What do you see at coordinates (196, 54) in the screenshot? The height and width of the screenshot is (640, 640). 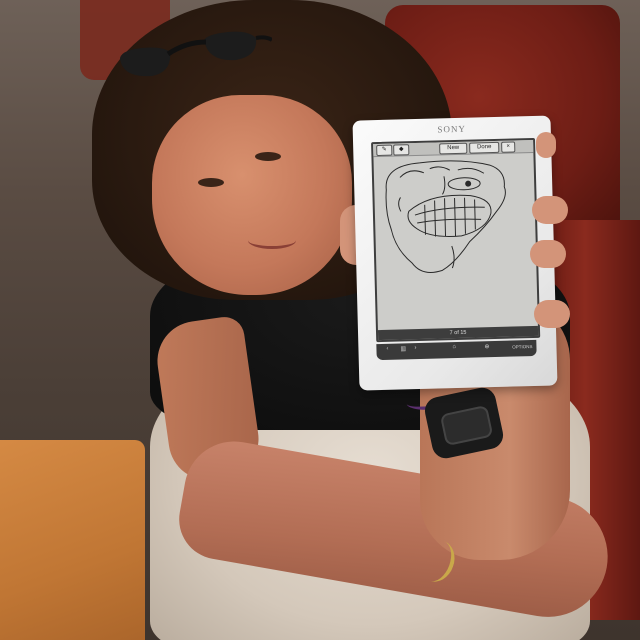 I see `sunglasses` at bounding box center [196, 54].